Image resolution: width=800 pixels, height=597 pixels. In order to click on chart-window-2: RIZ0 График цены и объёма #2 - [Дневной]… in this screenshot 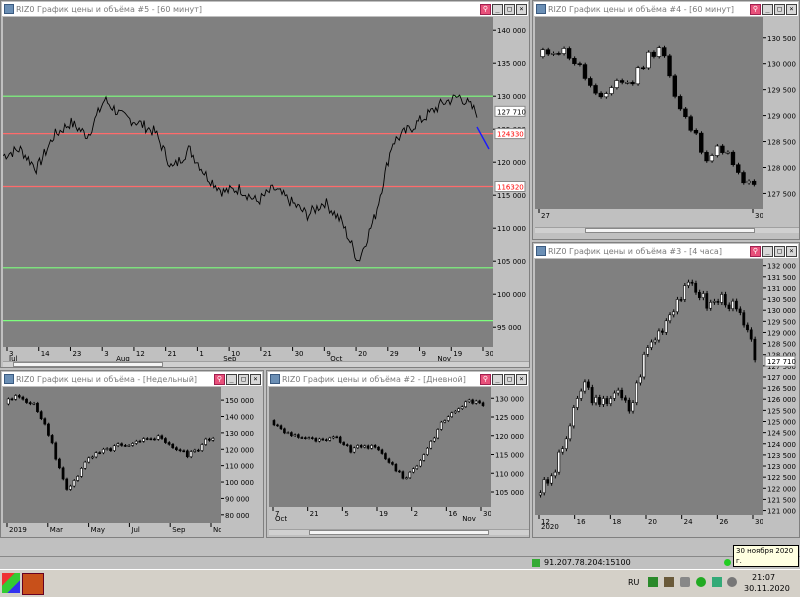, I will do `click(398, 454)`.